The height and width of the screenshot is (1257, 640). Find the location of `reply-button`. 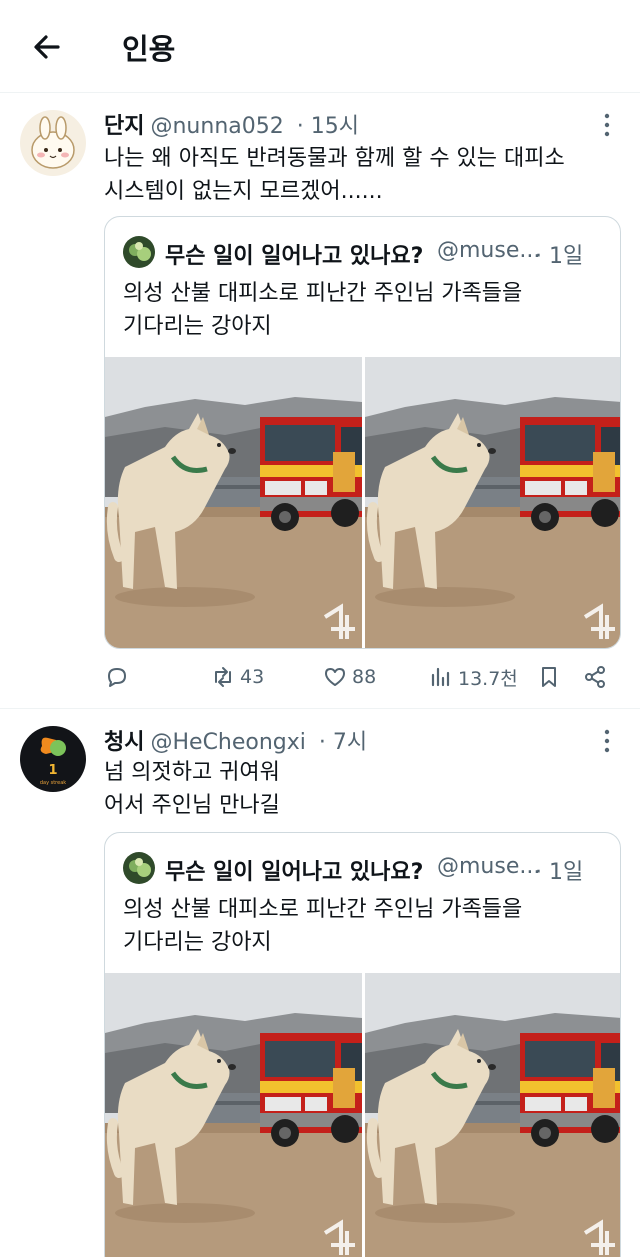

reply-button is located at coordinates (117, 677).